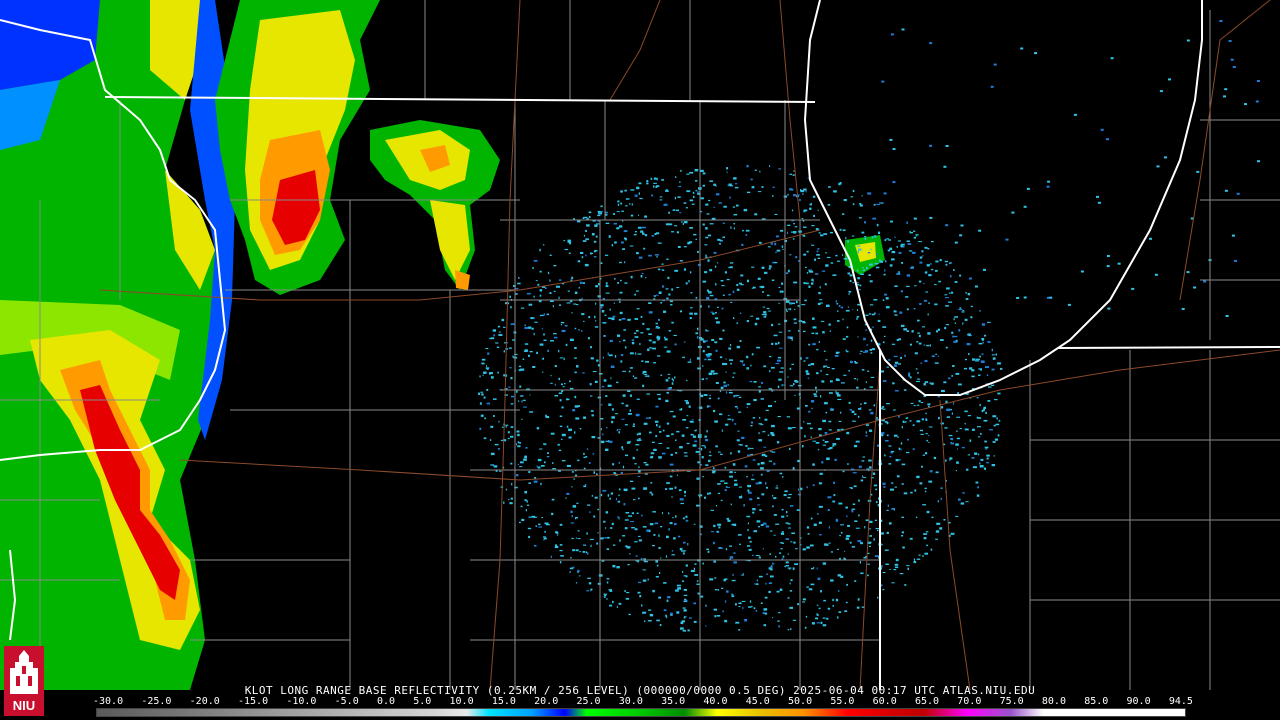 Image resolution: width=1280 pixels, height=720 pixels. Describe the element at coordinates (422, 701) in the screenshot. I see `scale-label: 5.0` at that location.